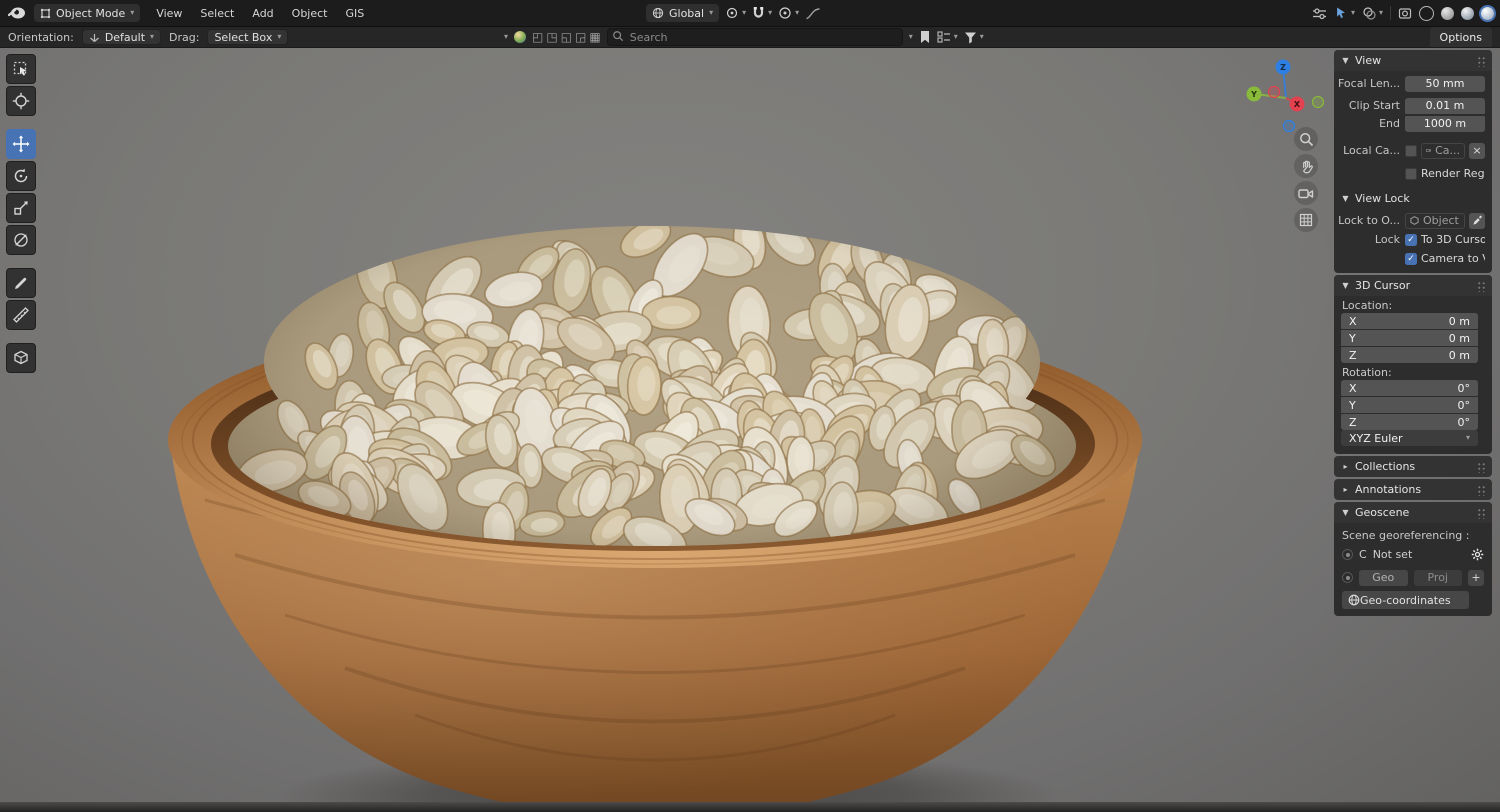 The image size is (1500, 812). Describe the element at coordinates (21, 240) in the screenshot. I see `tool-transform` at that location.